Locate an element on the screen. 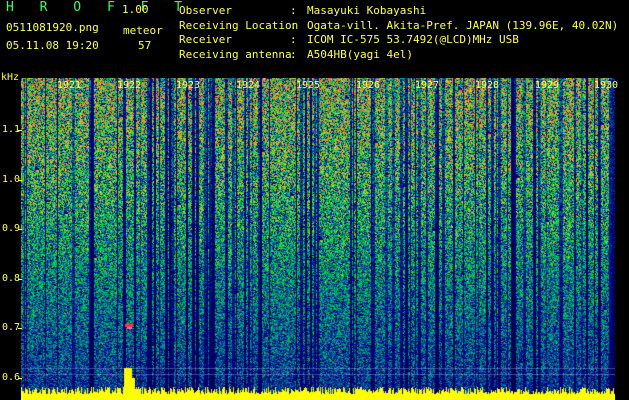 The height and width of the screenshot is (400, 629). x-label-1928: 1928 is located at coordinates (487, 85).